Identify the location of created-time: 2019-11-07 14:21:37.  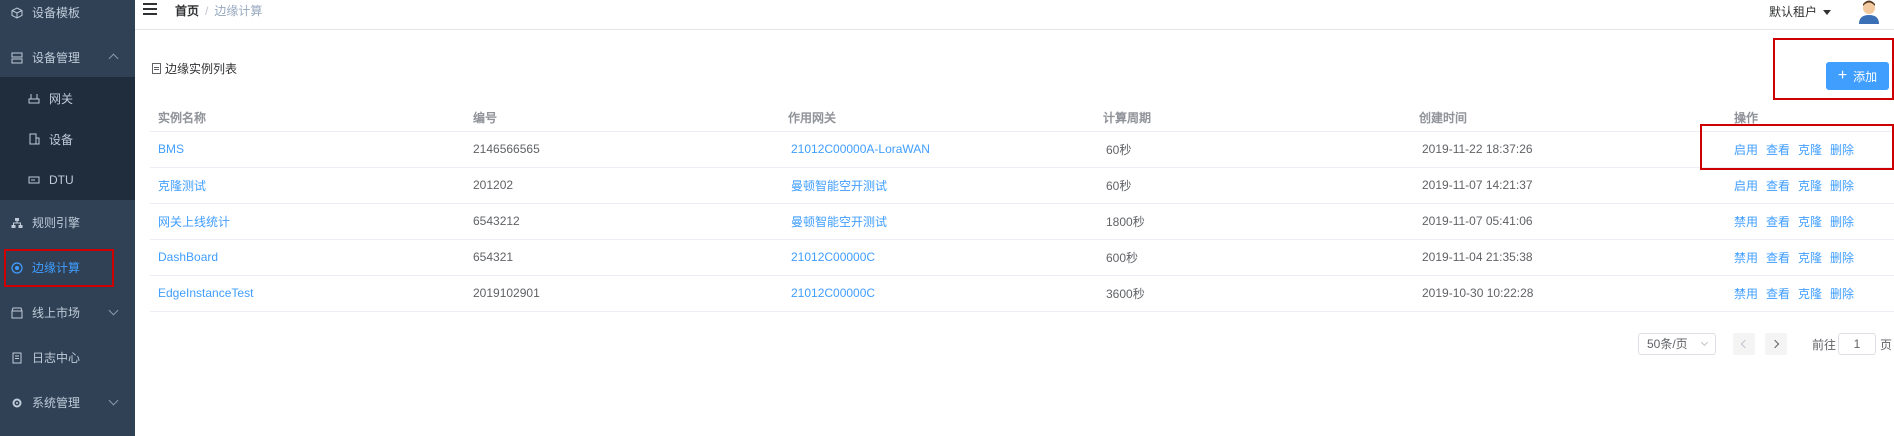
(1568, 185).